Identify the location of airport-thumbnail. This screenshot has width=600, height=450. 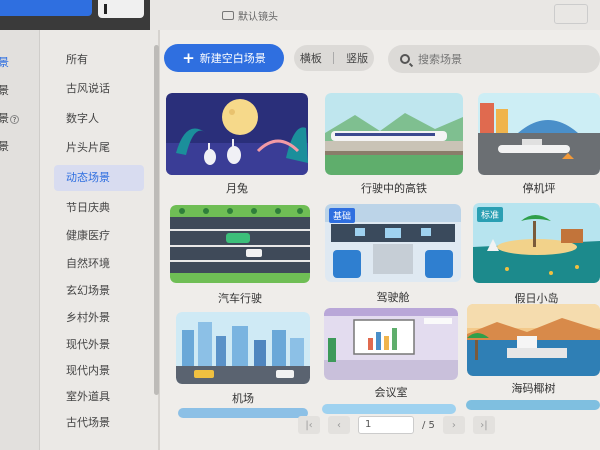
(243, 348).